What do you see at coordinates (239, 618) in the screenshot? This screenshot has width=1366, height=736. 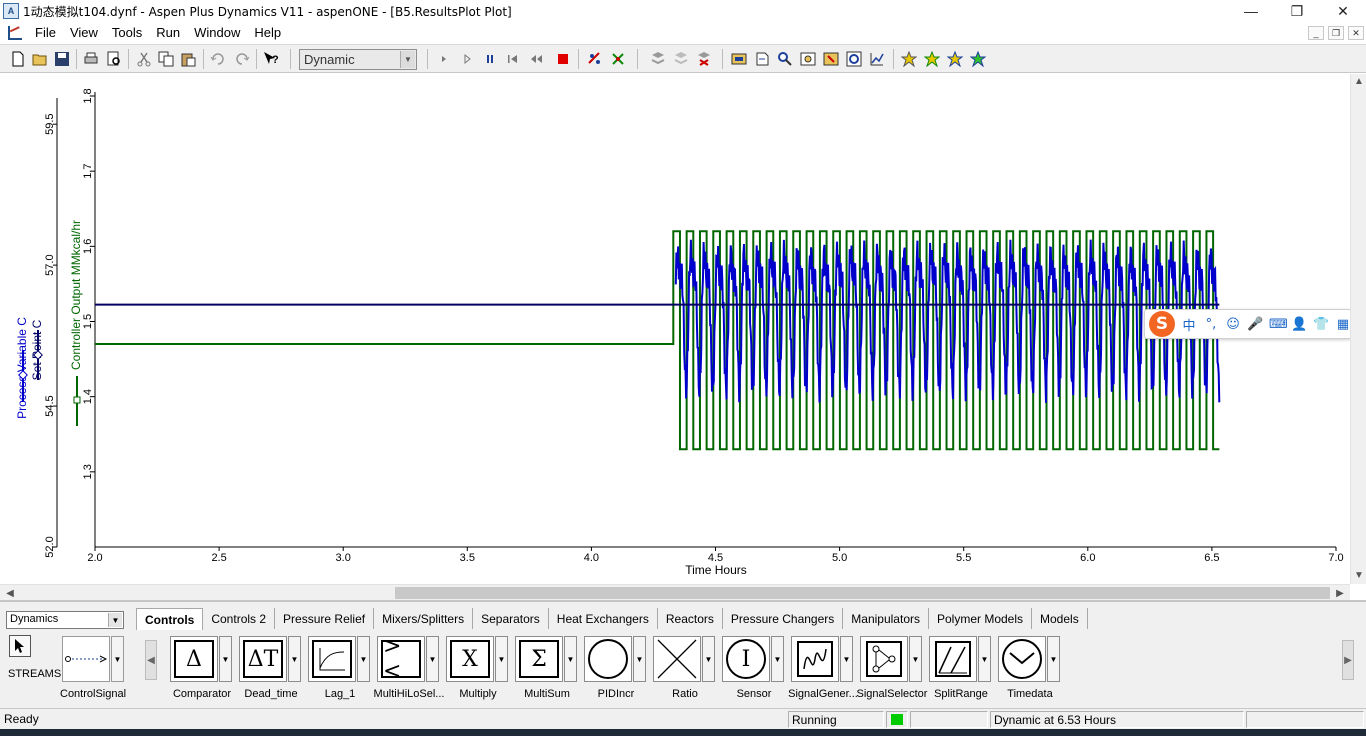 I see `tab-controls-2: Controls 2` at bounding box center [239, 618].